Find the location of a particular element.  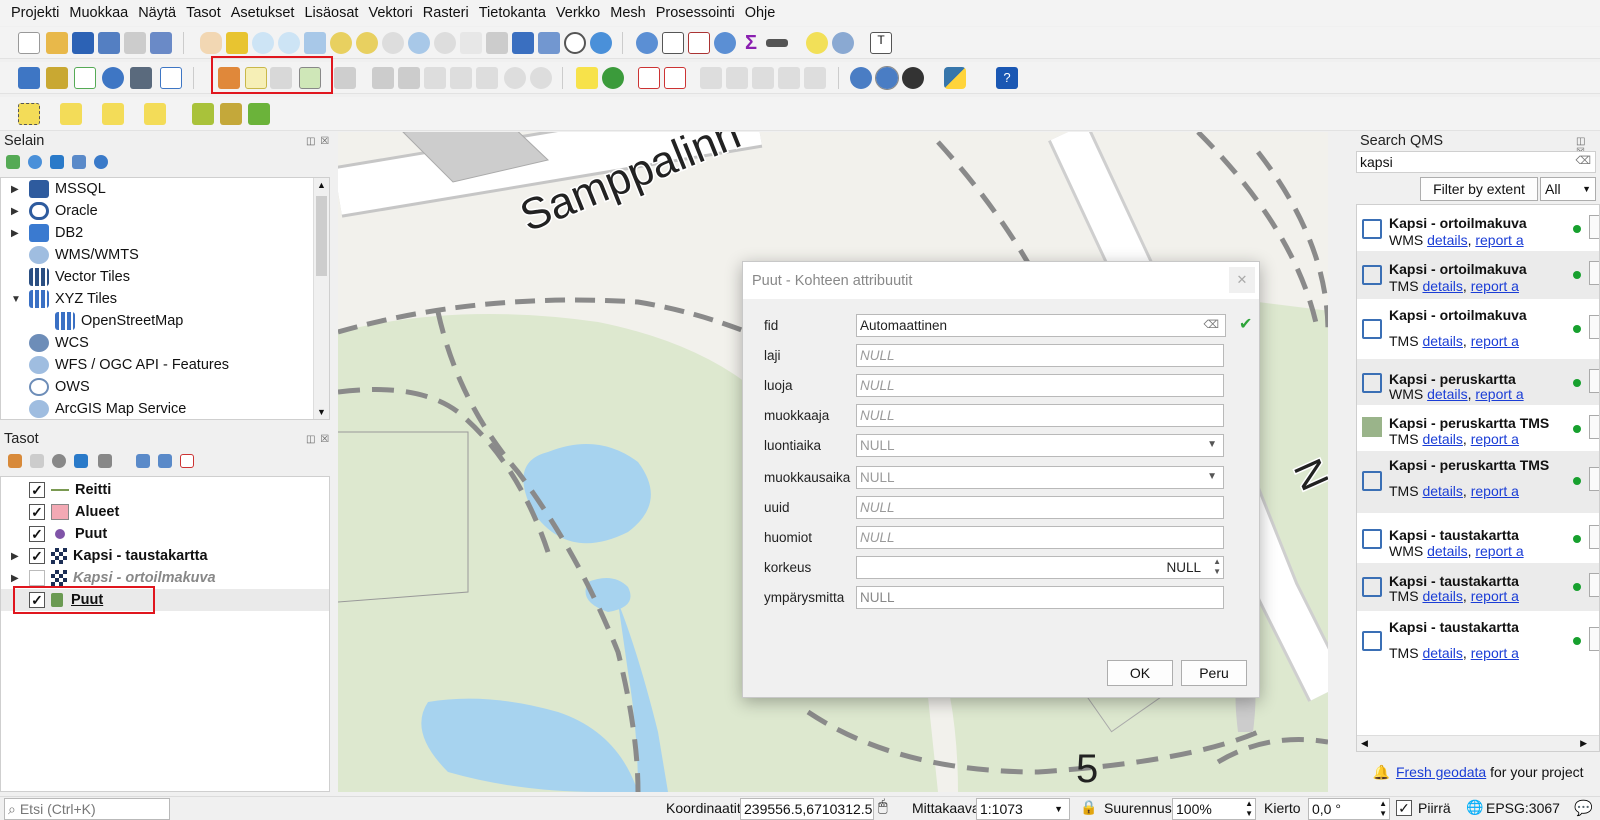

layers-panel-buttons: ◫ ☒ is located at coordinates (318, 439).